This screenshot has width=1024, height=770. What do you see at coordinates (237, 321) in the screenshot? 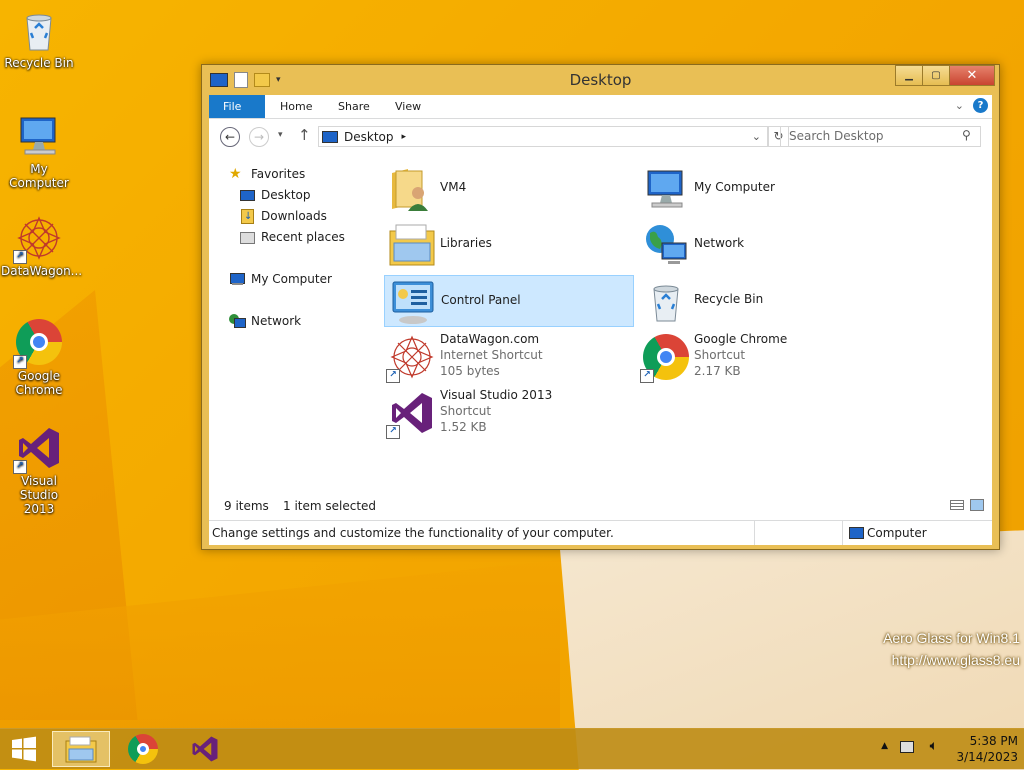
I see `network-icon` at bounding box center [237, 321].